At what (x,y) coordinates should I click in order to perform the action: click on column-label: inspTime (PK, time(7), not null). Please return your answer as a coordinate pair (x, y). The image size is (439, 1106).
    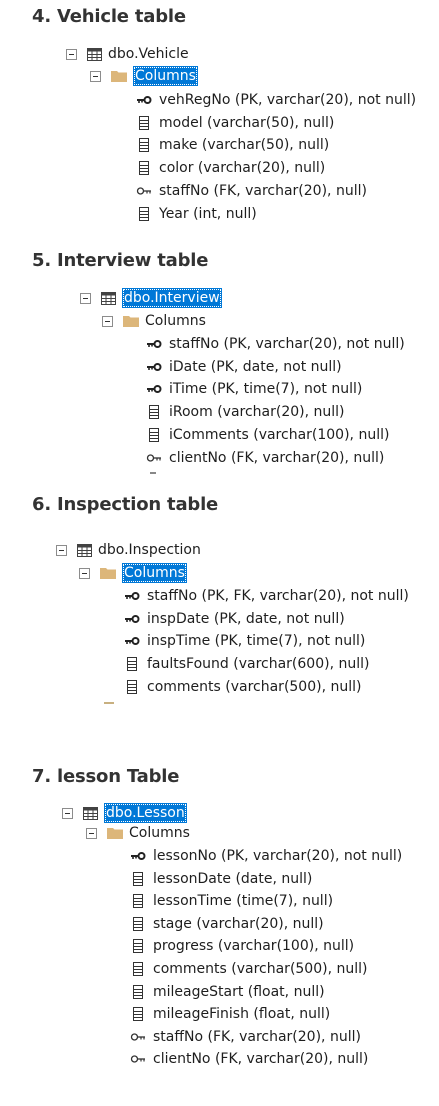
    Looking at the image, I should click on (256, 641).